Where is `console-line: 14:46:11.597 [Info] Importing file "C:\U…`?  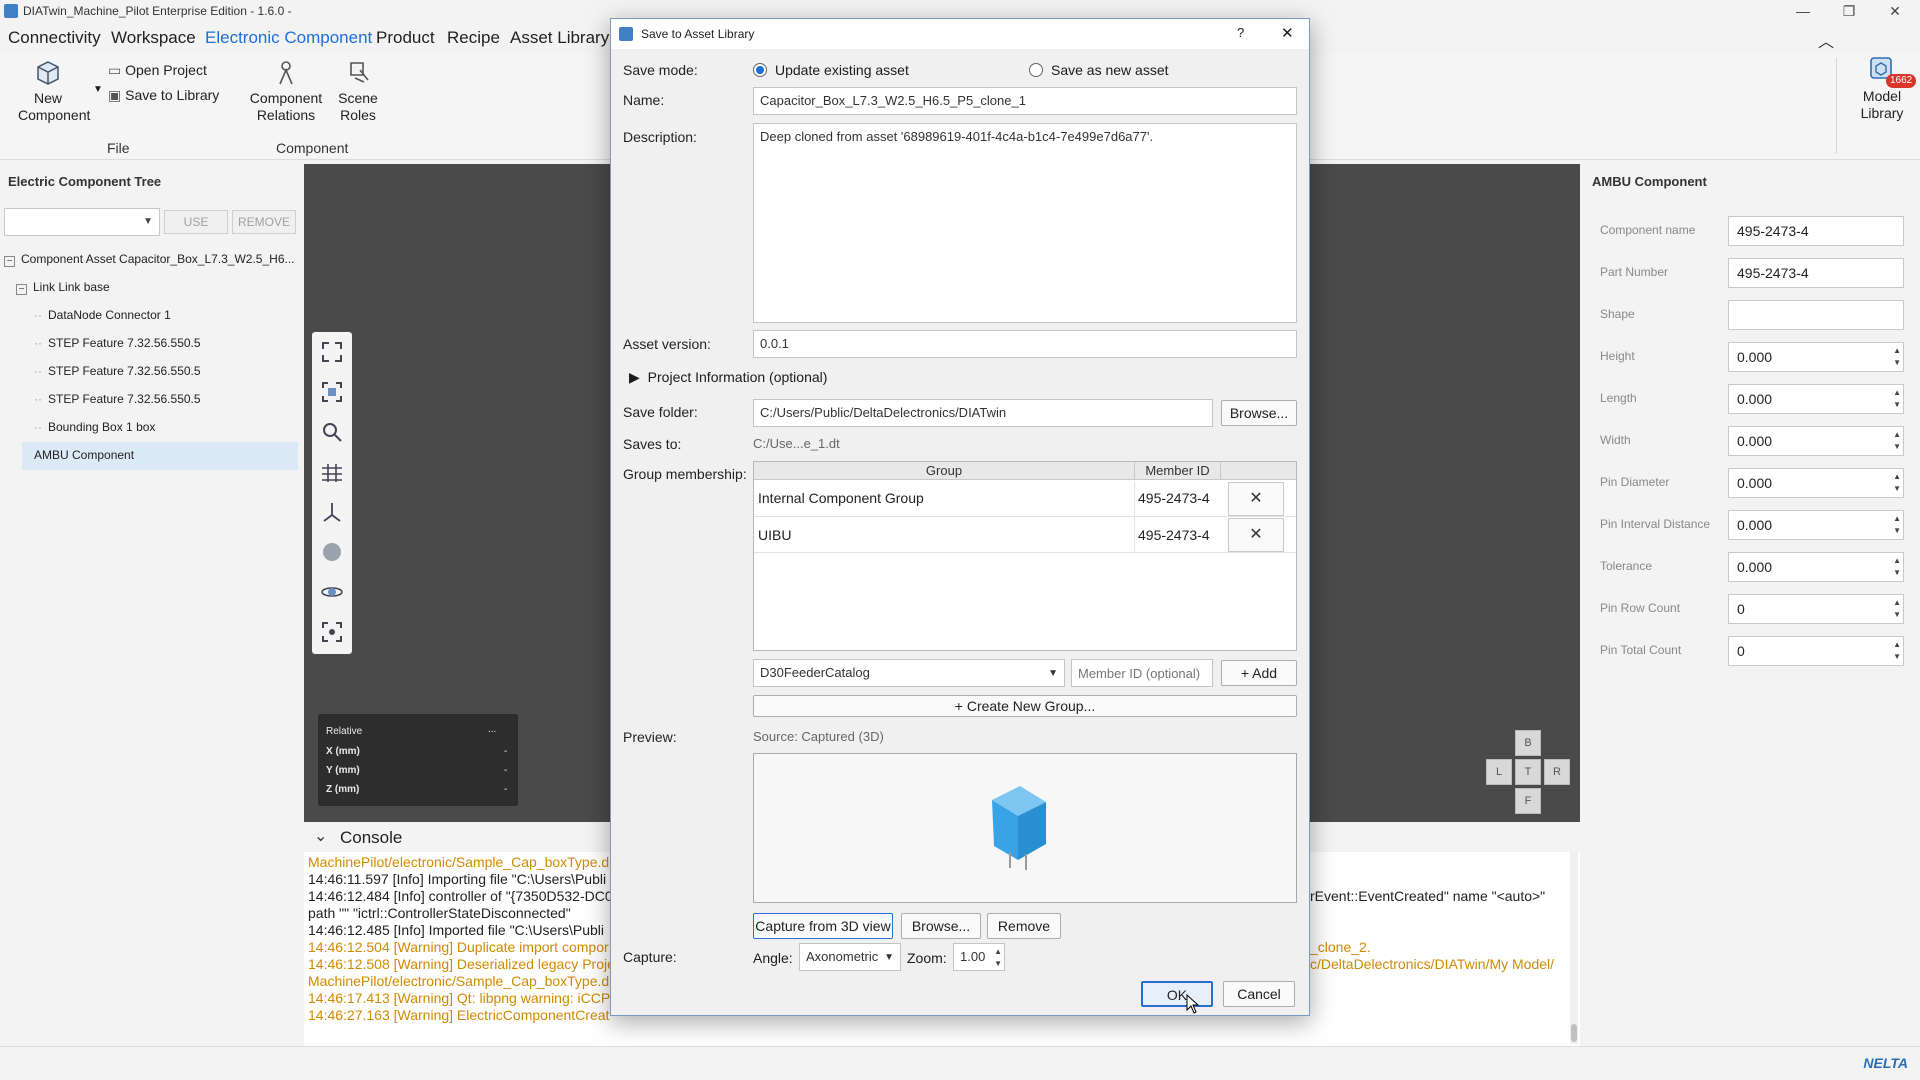 console-line: 14:46:11.597 [Info] Importing file "C:\U… is located at coordinates (457, 879).